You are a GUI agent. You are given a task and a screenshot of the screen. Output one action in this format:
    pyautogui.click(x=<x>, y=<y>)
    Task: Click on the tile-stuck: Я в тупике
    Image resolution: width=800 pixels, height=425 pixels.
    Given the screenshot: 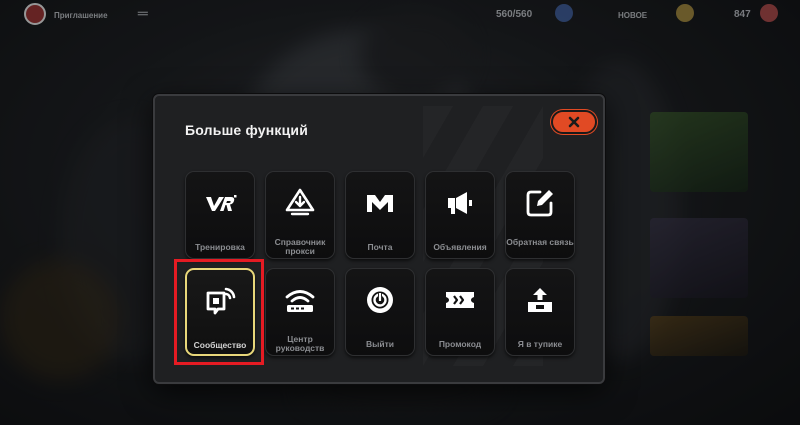 What is the action you would take?
    pyautogui.click(x=540, y=312)
    